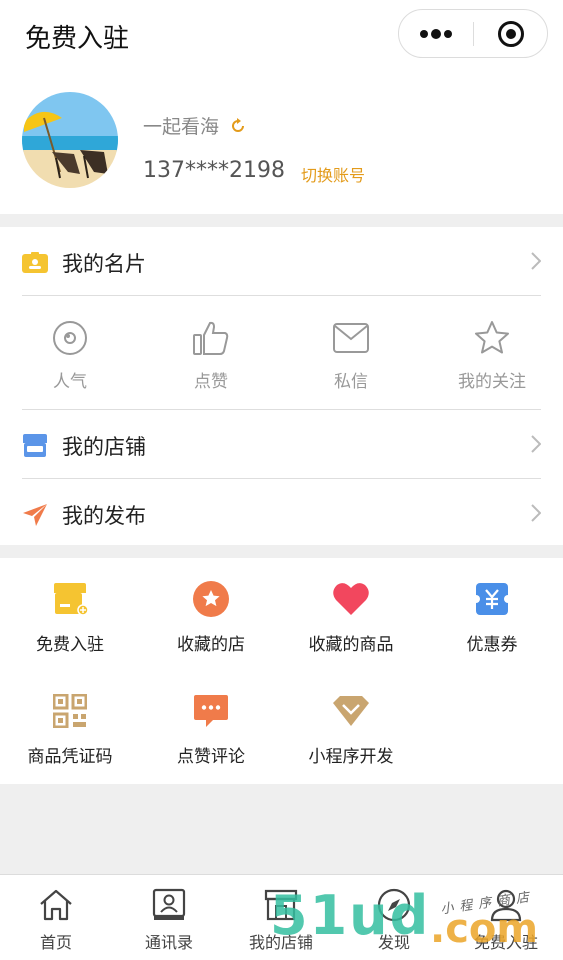 The height and width of the screenshot is (960, 563). I want to click on diamond-icon, so click(351, 711).